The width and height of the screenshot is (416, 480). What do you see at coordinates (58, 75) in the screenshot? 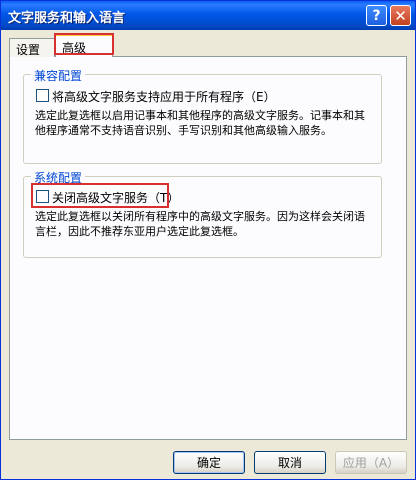
I see `compat-group-legend: 兼容配置` at bounding box center [58, 75].